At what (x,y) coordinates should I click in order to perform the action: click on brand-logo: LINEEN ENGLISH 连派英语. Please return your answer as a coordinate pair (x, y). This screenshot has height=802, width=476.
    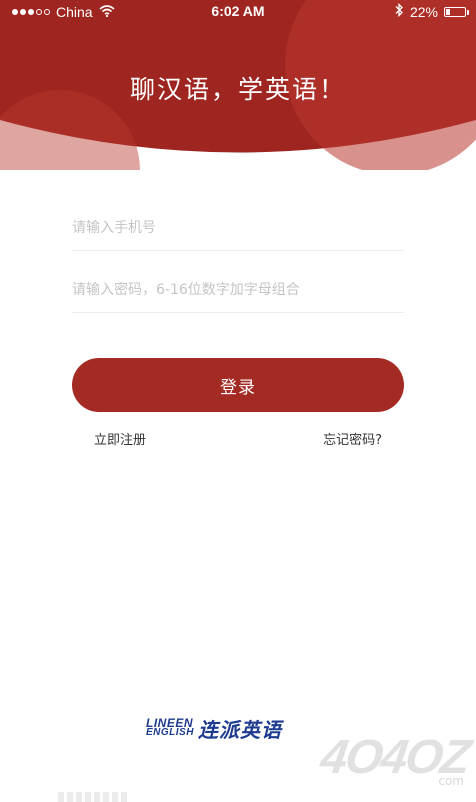
    Looking at the image, I should click on (214, 728).